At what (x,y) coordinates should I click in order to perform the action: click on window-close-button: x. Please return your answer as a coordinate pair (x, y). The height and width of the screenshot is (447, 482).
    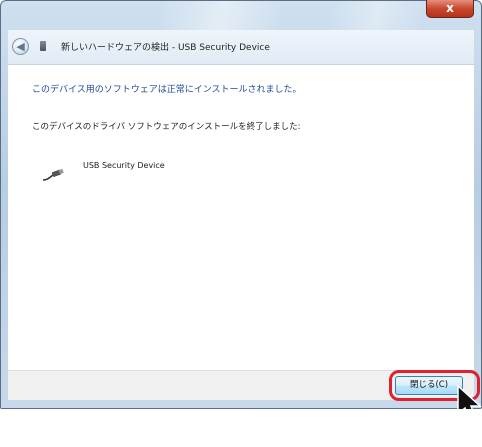
    Looking at the image, I should click on (450, 9).